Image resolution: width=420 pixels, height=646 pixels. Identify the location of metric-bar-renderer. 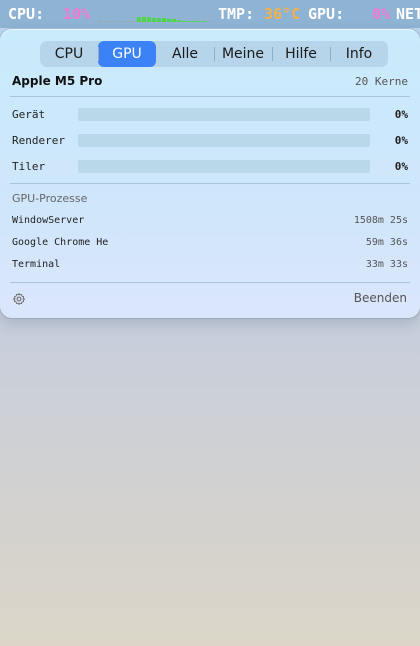
(224, 140).